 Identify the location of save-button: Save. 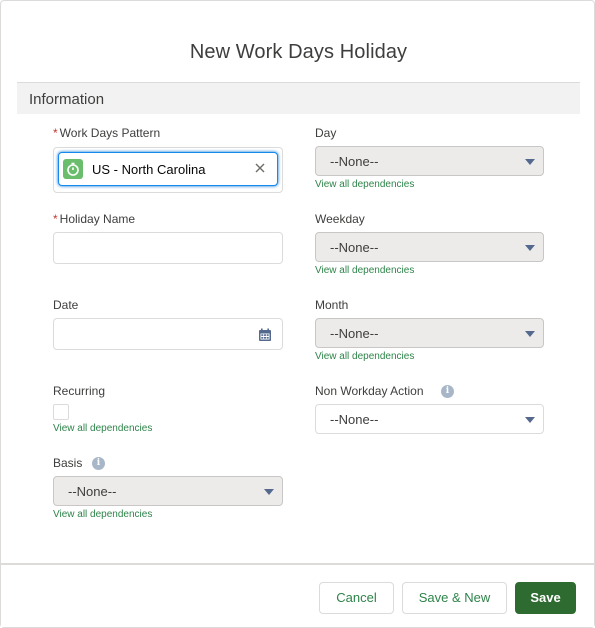
(545, 598).